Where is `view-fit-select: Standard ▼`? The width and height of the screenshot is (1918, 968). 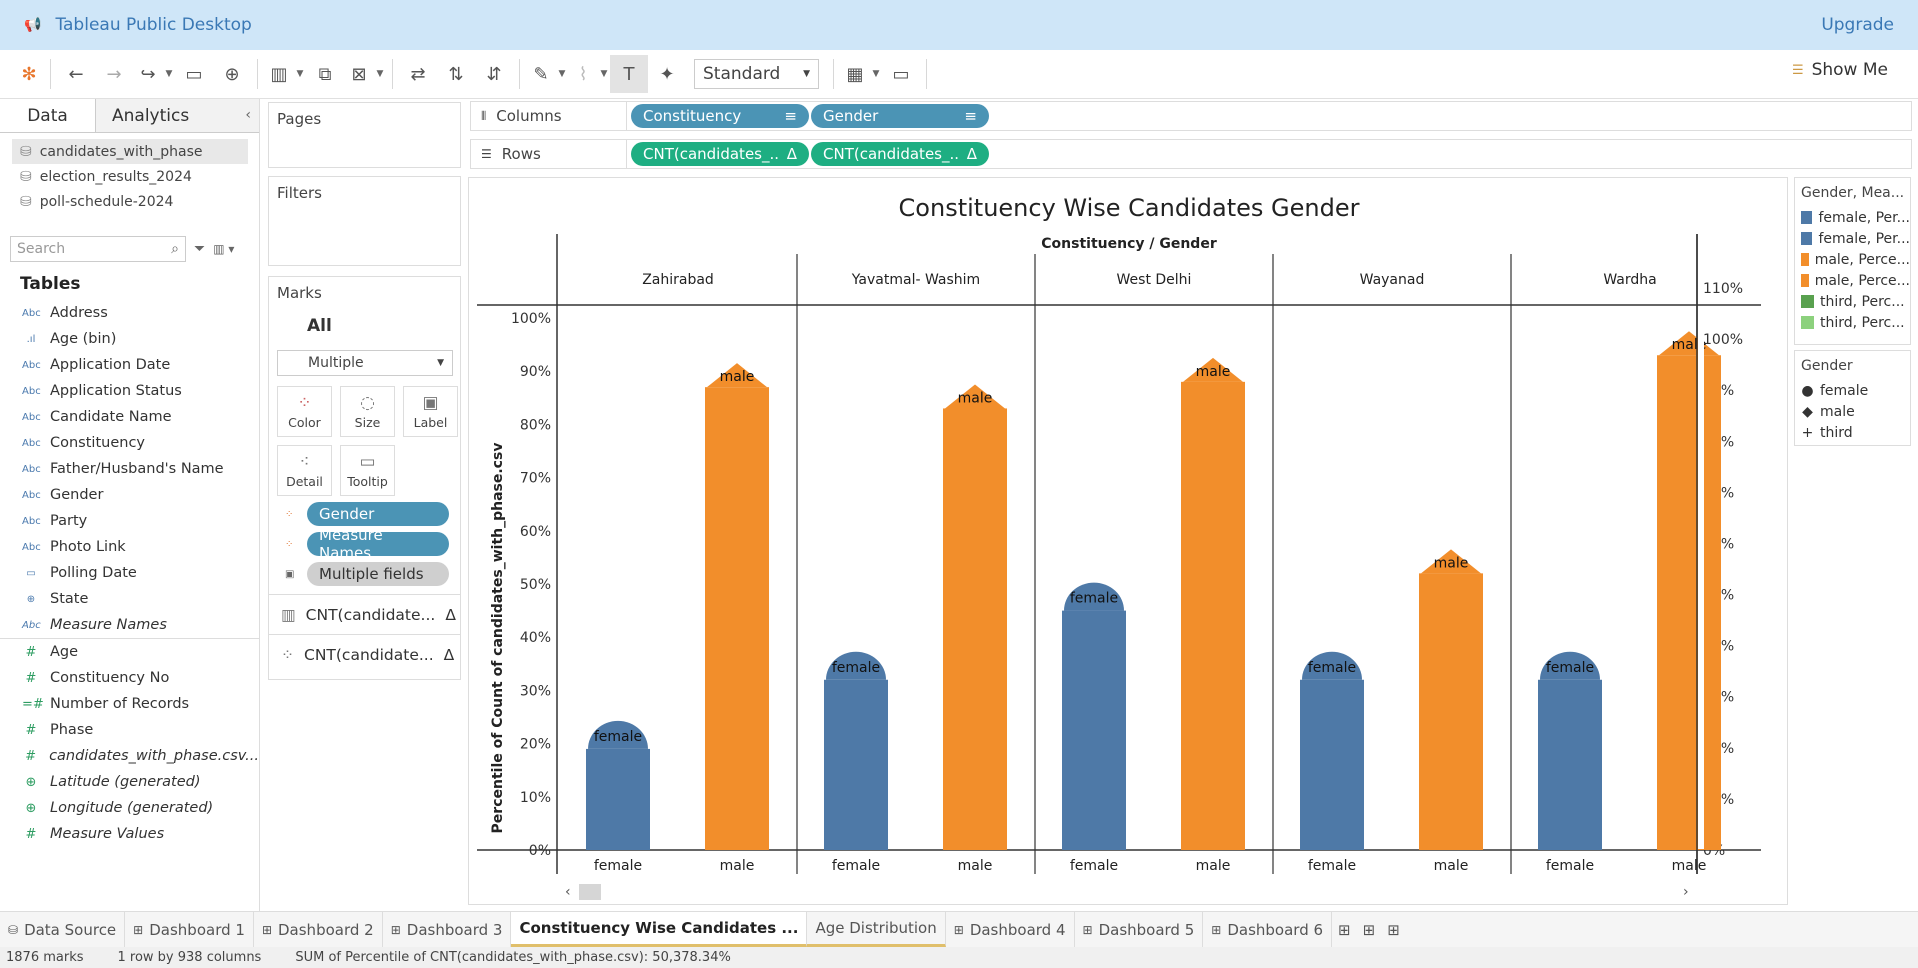
view-fit-select: Standard ▼ is located at coordinates (756, 74).